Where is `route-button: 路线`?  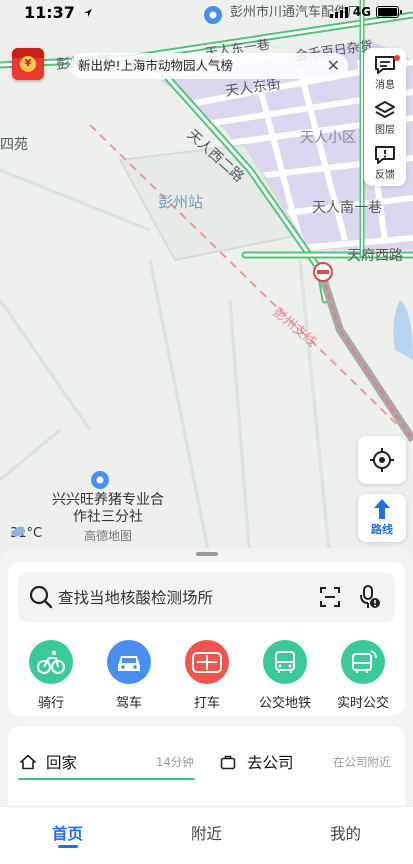 route-button: 路线 is located at coordinates (382, 518).